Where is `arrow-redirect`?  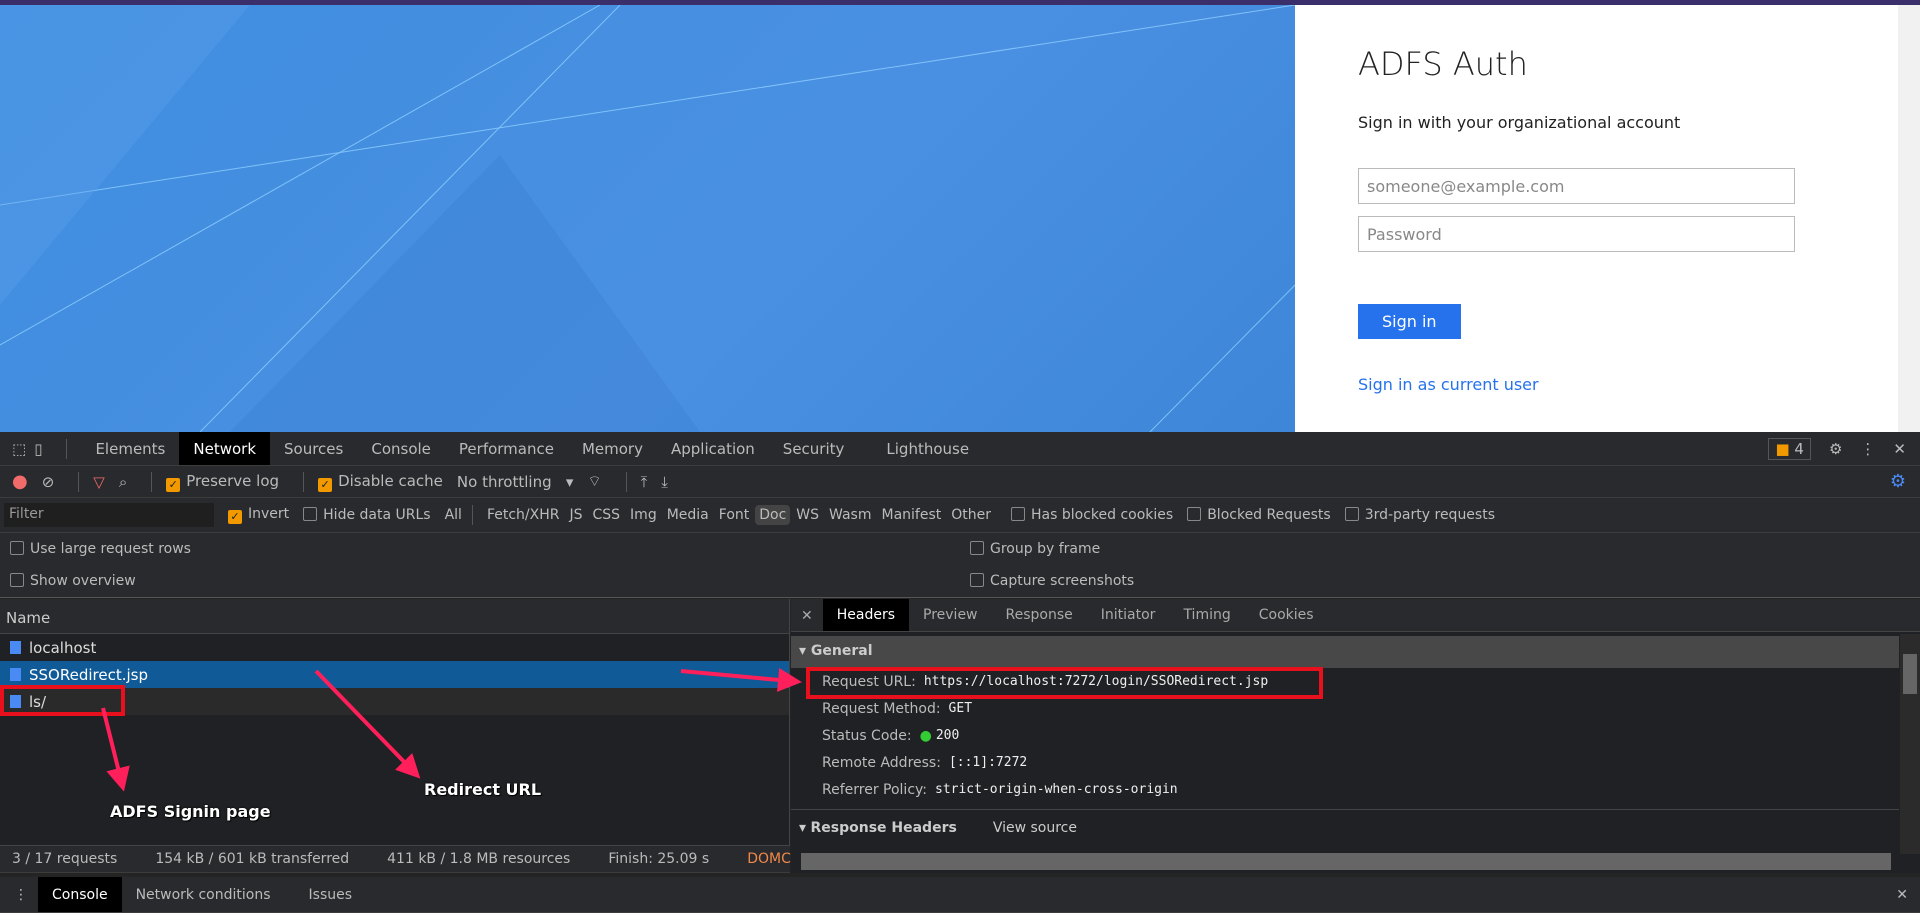 arrow-redirect is located at coordinates (367, 724).